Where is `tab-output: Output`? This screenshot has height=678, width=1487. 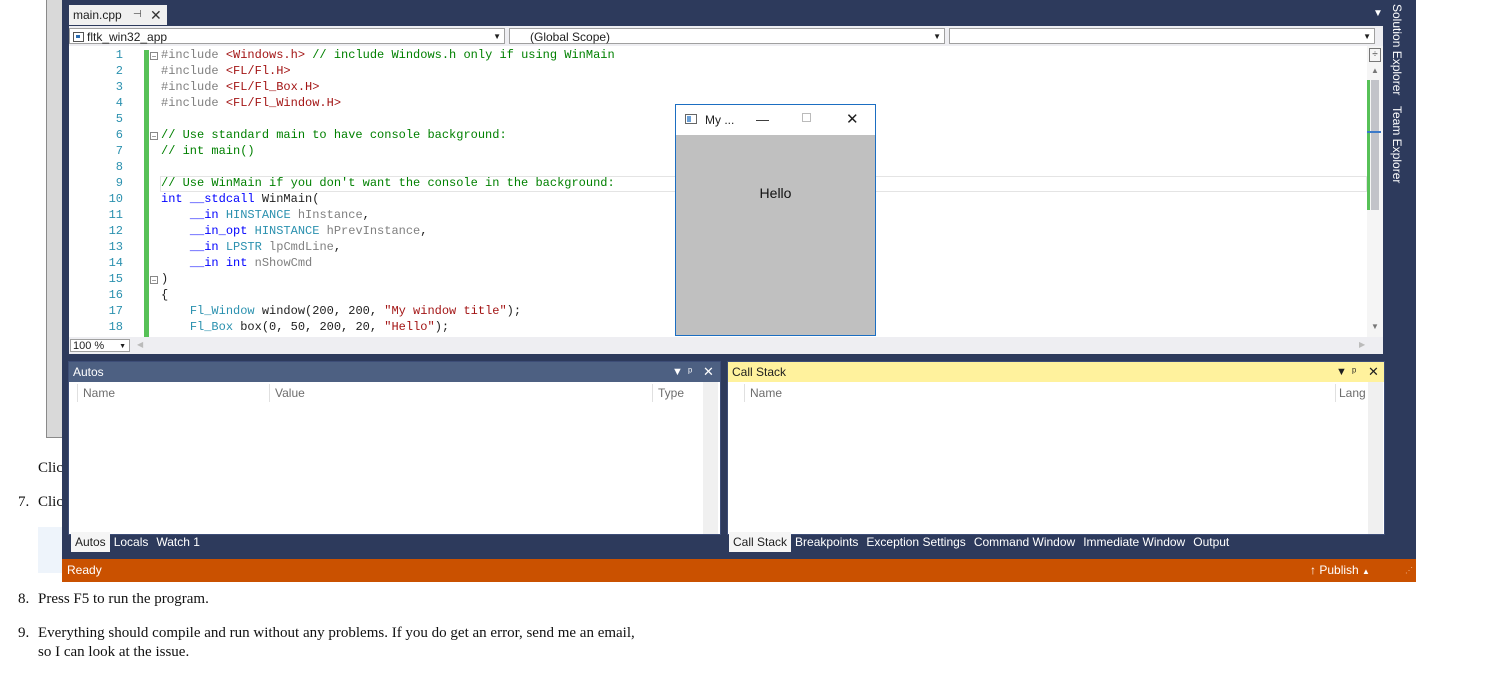
tab-output: Output is located at coordinates (1211, 542).